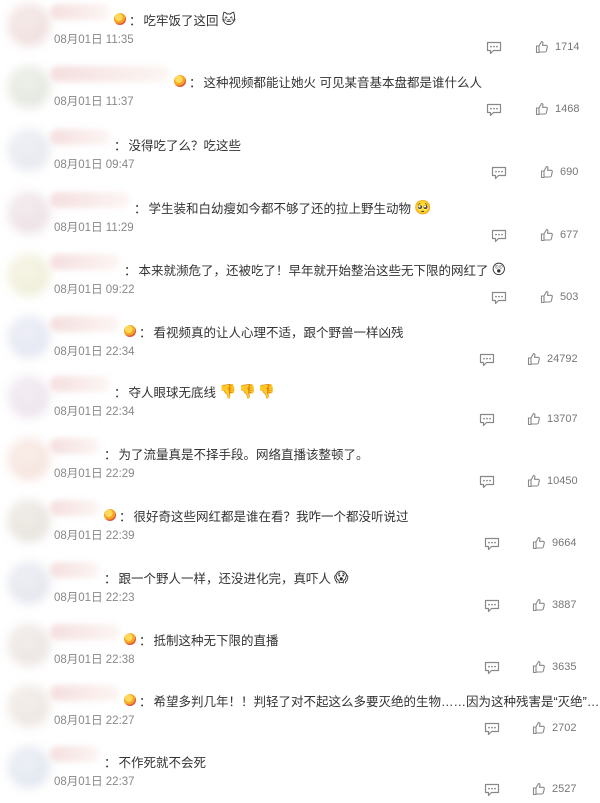 This screenshot has height=803, width=600. What do you see at coordinates (554, 667) in the screenshot?
I see `like-button: 3635` at bounding box center [554, 667].